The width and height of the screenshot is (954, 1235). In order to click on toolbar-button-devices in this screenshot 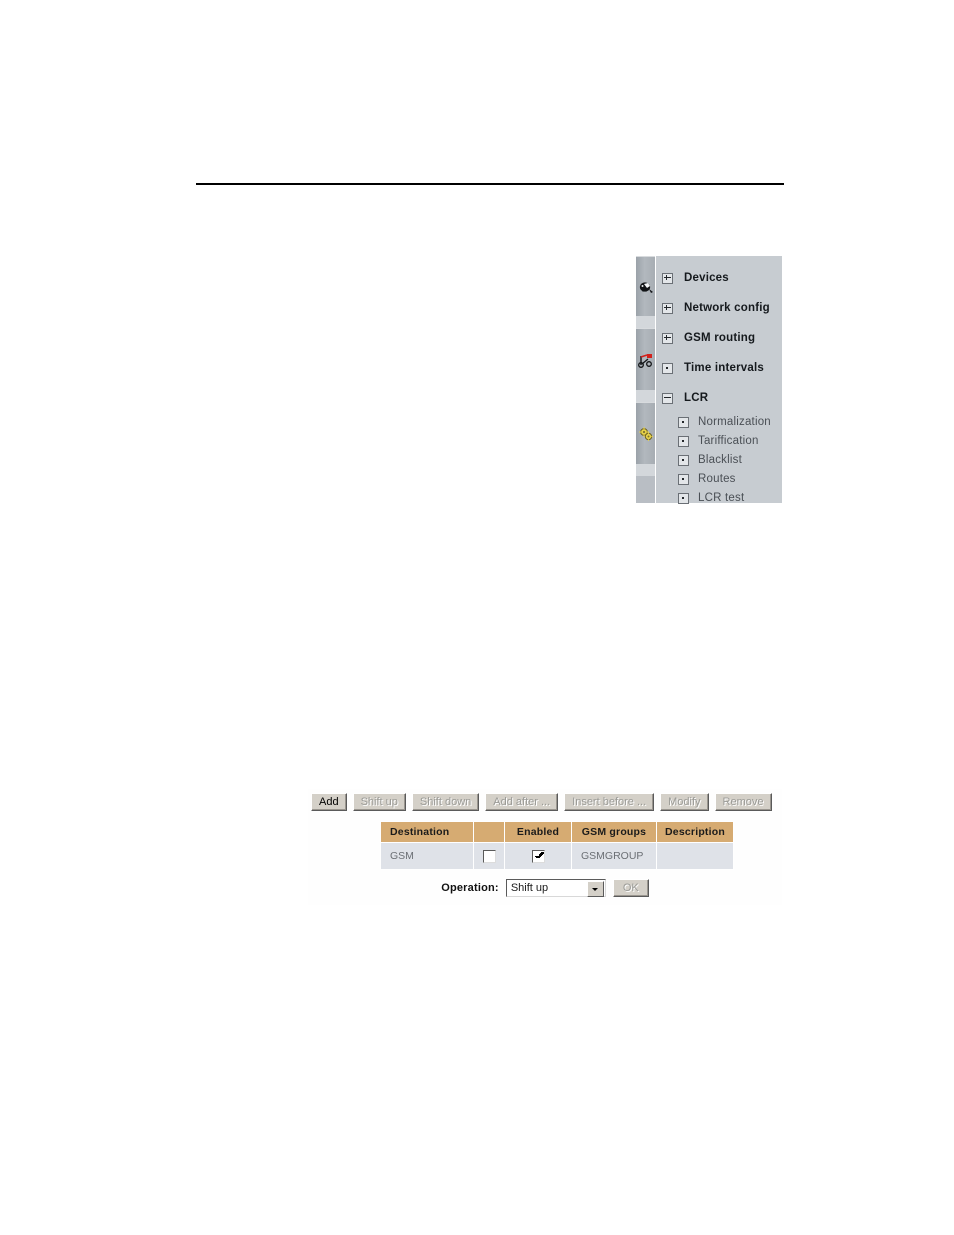, I will do `click(645, 287)`.